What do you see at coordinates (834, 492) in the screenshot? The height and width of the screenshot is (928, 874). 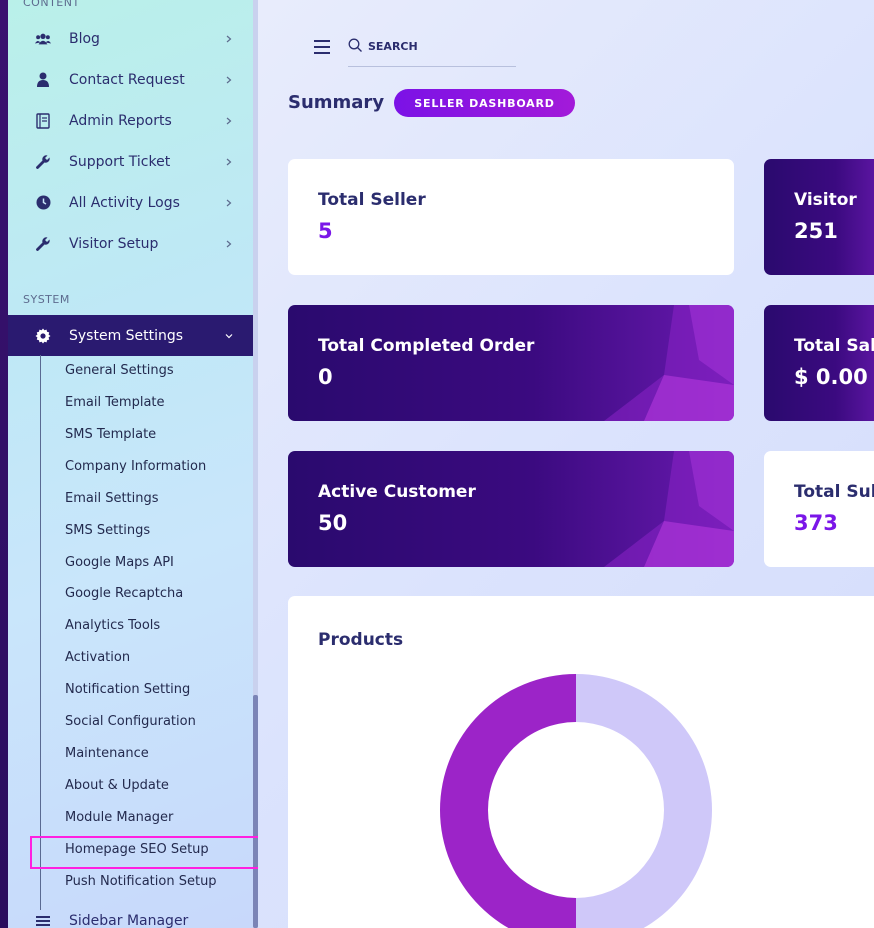 I see `stat-card-title: Total Sub` at bounding box center [834, 492].